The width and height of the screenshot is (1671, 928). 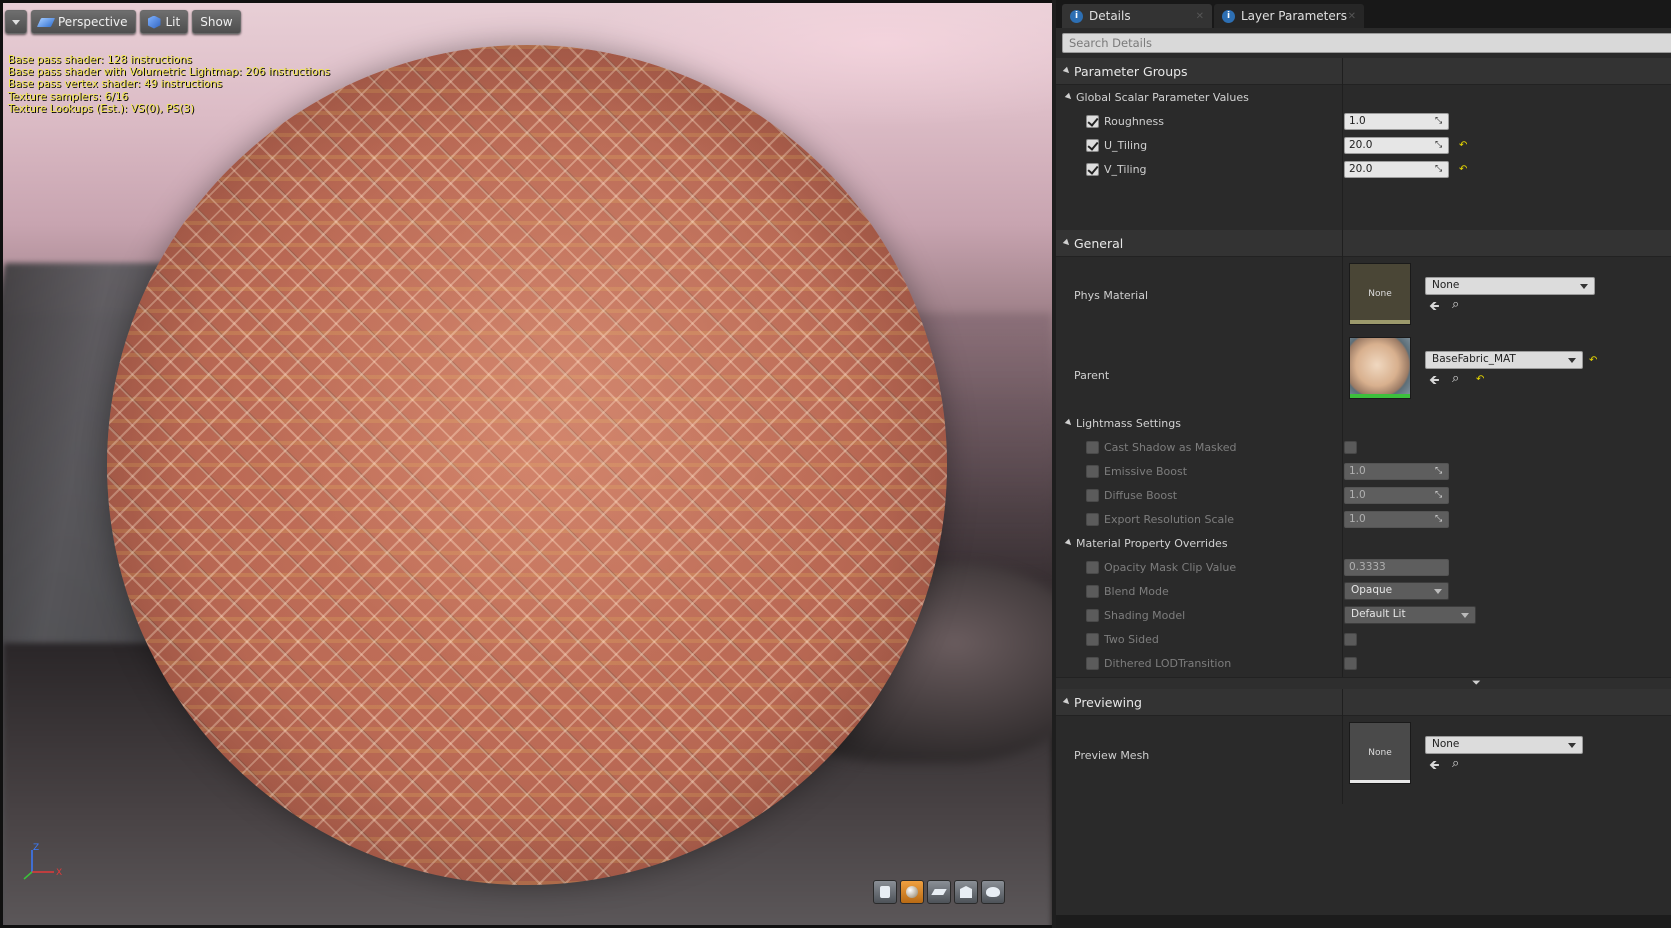 What do you see at coordinates (115, 84) in the screenshot?
I see `stat-line: Base pass vertex shader: 49 instructions` at bounding box center [115, 84].